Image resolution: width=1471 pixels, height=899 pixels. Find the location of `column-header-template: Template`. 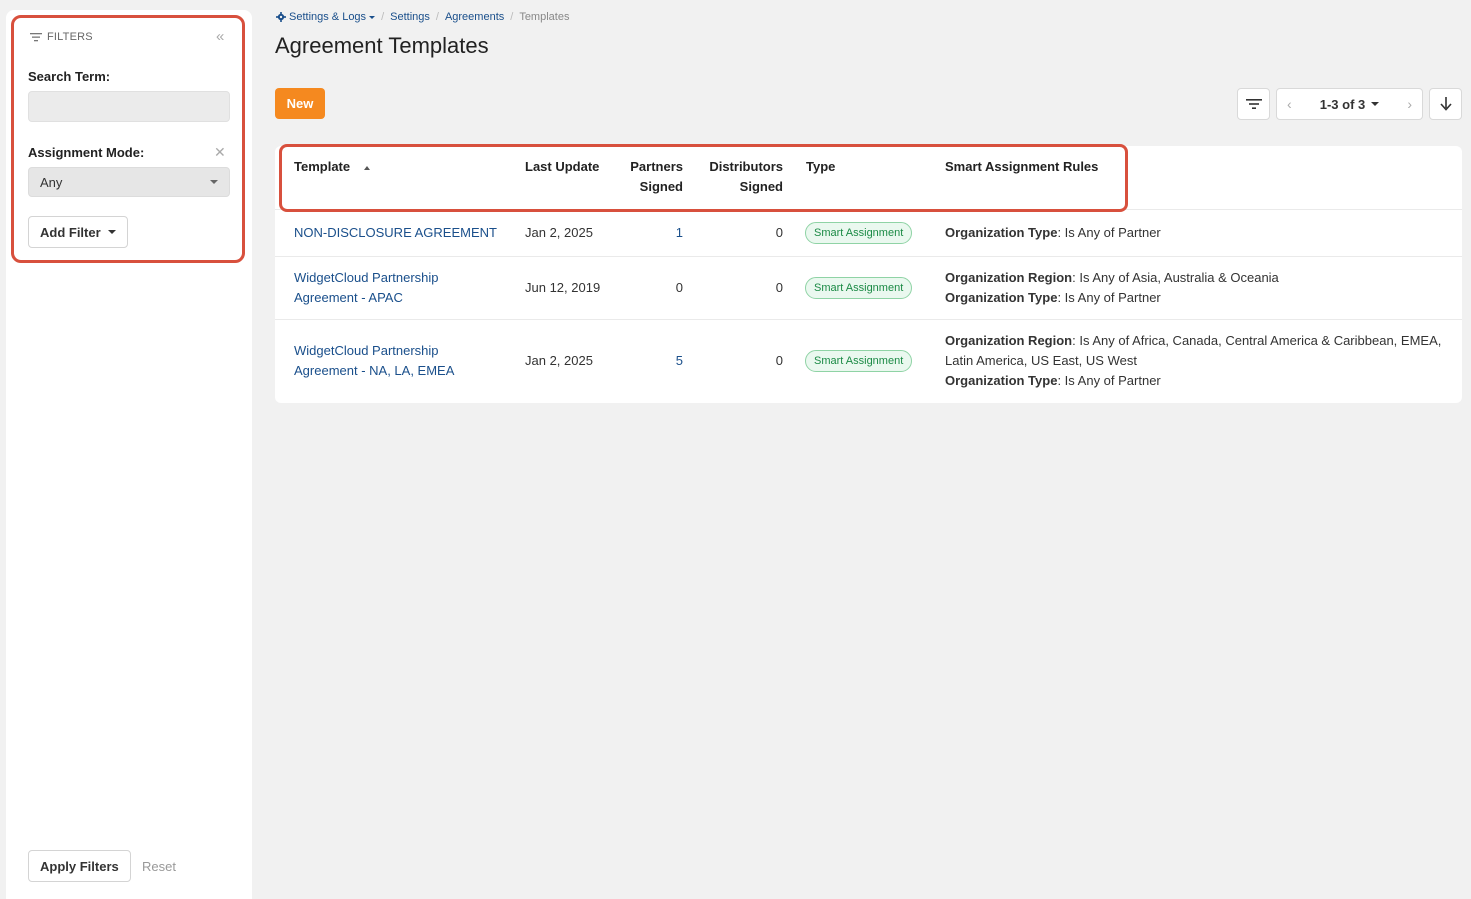

column-header-template: Template is located at coordinates (332, 167).